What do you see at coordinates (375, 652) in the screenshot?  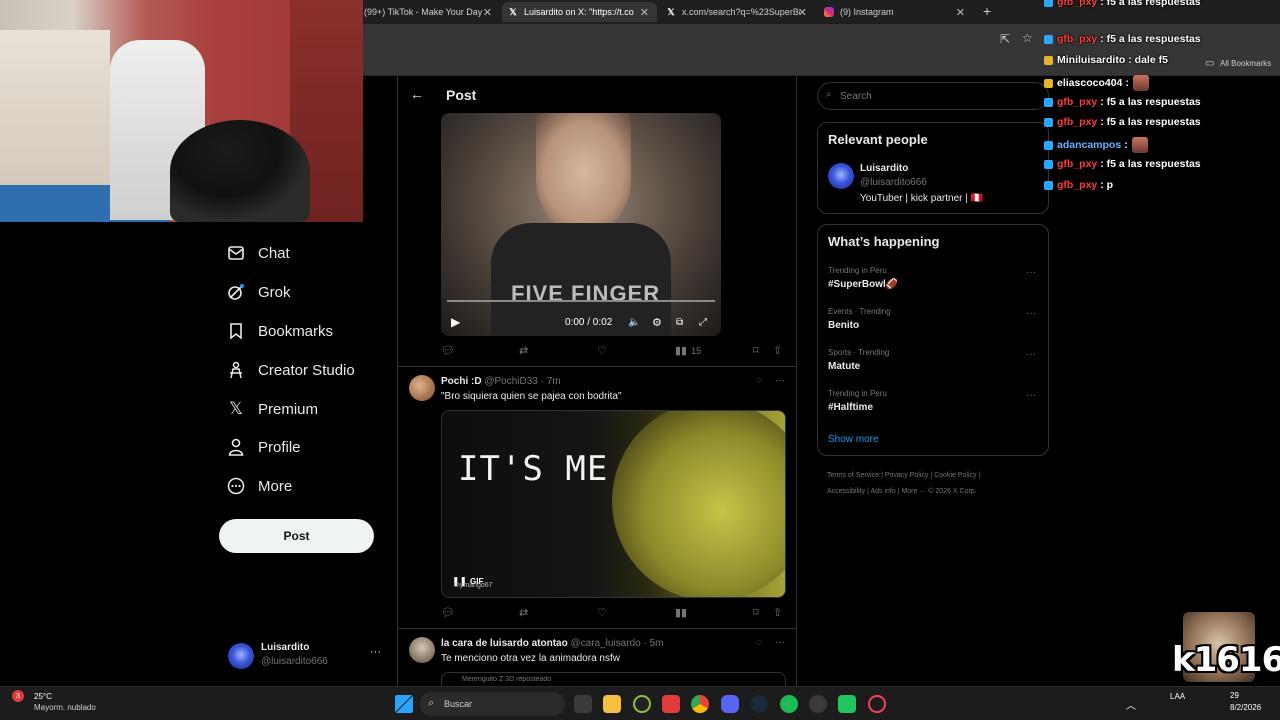 I see `account-more-icon: ···` at bounding box center [375, 652].